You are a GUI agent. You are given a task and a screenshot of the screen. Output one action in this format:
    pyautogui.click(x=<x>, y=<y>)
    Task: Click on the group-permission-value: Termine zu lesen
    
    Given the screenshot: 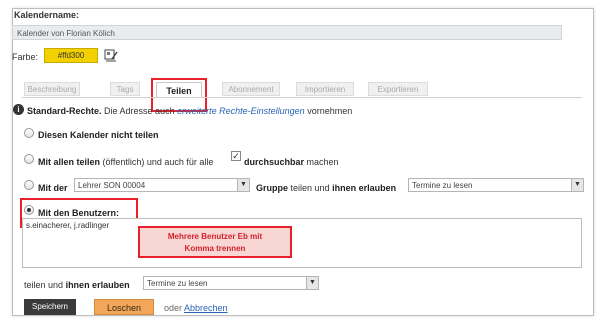 What is the action you would take?
    pyautogui.click(x=442, y=185)
    